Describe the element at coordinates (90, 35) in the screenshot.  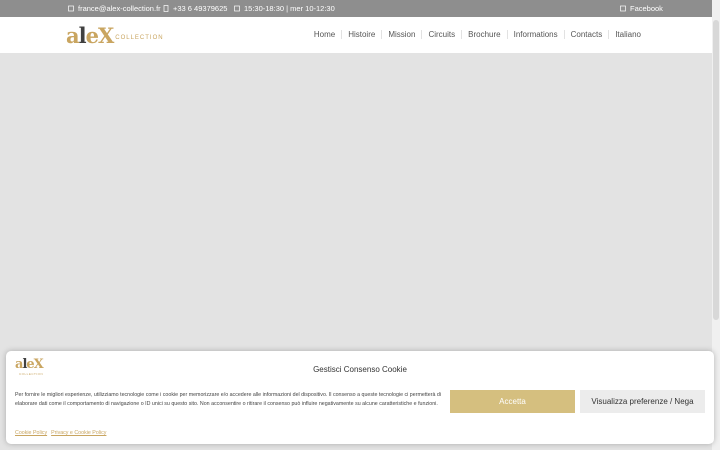
I see `logo-mark: aleX` at that location.